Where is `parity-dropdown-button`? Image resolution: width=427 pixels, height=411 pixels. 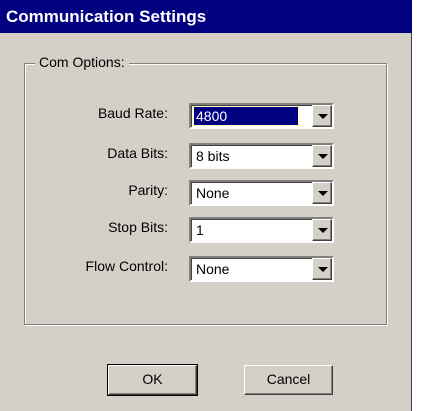 parity-dropdown-button is located at coordinates (322, 193).